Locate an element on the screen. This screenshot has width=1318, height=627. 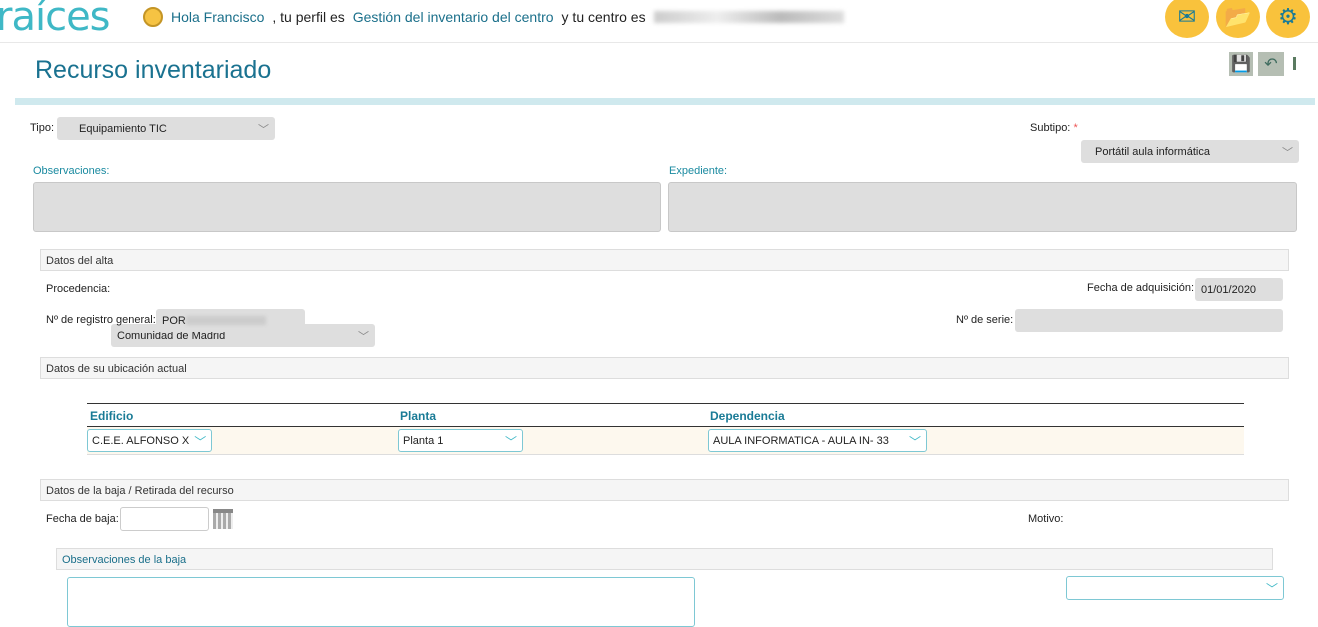
subtipo-label: Subtipo: * is located at coordinates (1054, 128).